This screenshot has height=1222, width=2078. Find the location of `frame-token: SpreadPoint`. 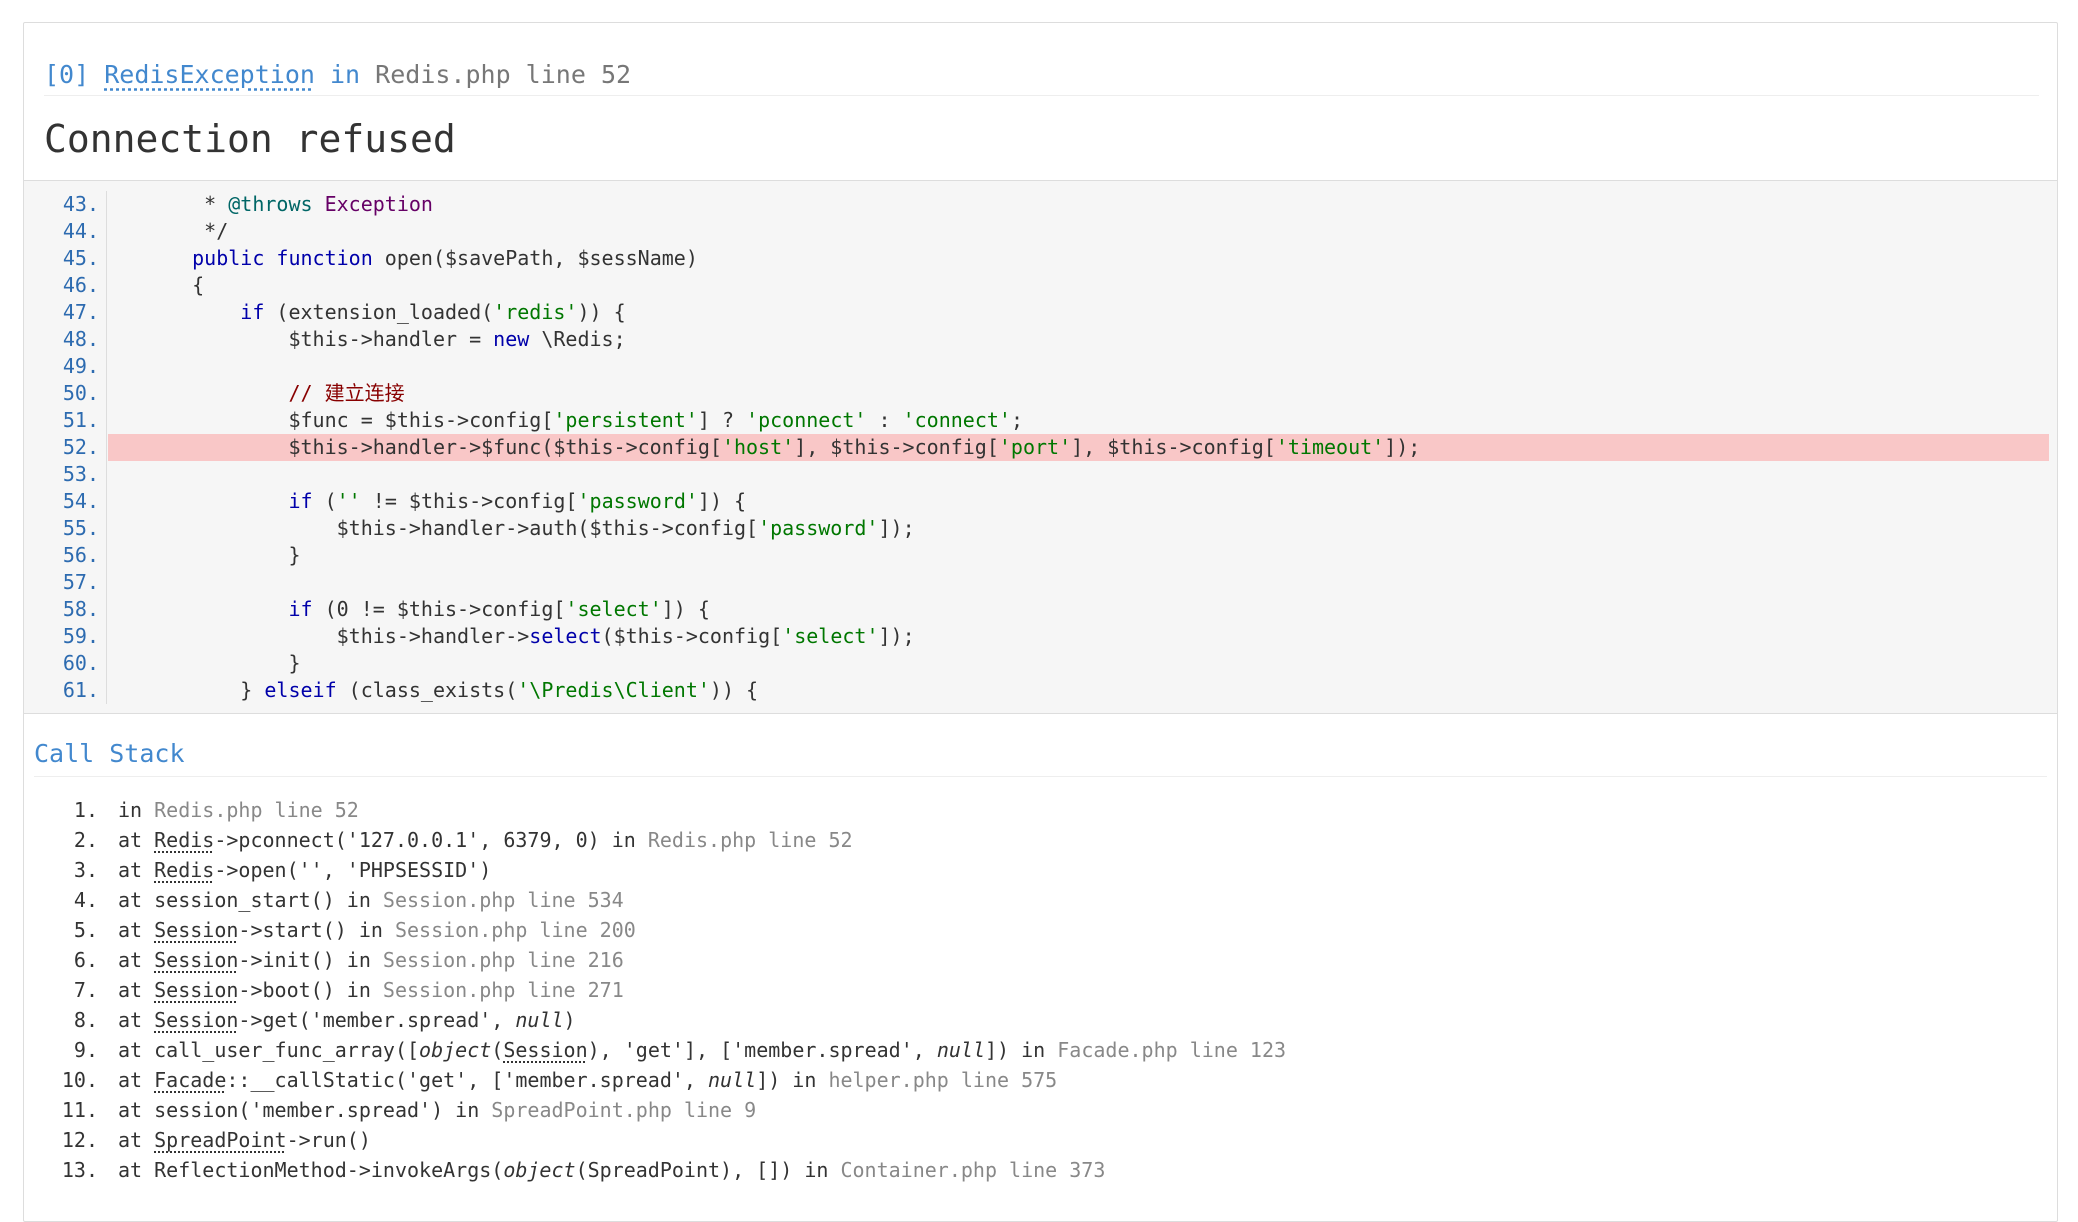

frame-token: SpreadPoint is located at coordinates (220, 1140).